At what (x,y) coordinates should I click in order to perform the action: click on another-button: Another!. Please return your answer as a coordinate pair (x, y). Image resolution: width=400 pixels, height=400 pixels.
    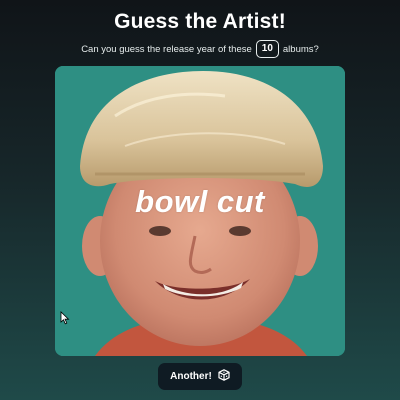
    Looking at the image, I should click on (200, 376).